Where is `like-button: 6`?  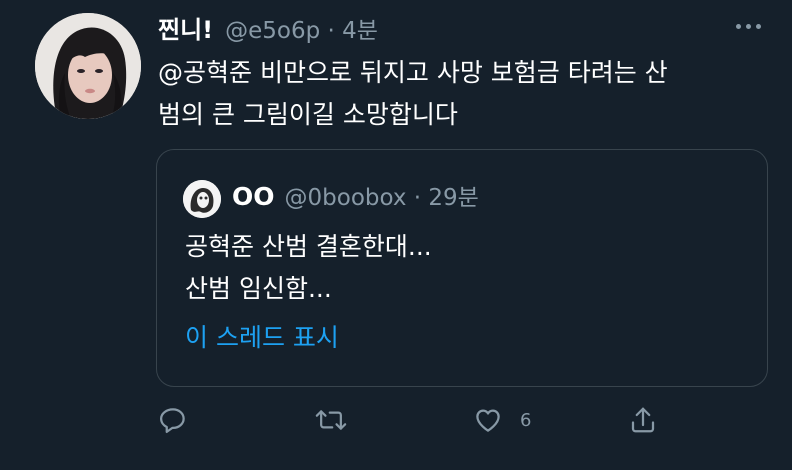
like-button: 6 is located at coordinates (501, 420).